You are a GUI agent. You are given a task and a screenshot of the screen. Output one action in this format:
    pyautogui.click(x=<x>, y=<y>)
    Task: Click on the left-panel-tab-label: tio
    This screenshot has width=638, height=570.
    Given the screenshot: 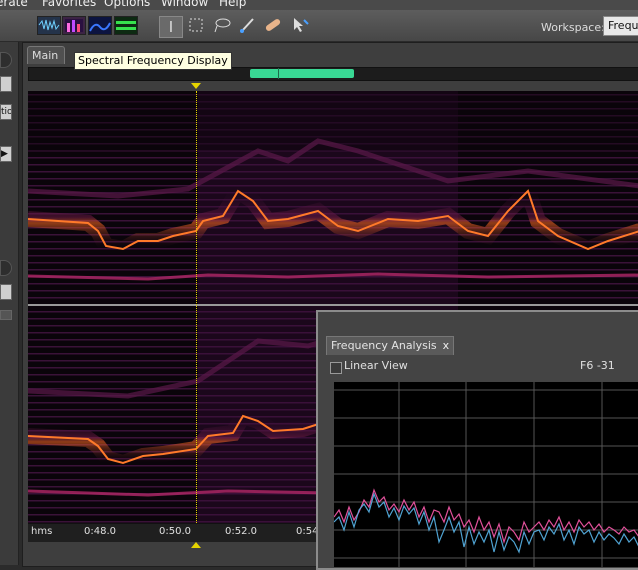 What is the action you would take?
    pyautogui.click(x=6, y=112)
    